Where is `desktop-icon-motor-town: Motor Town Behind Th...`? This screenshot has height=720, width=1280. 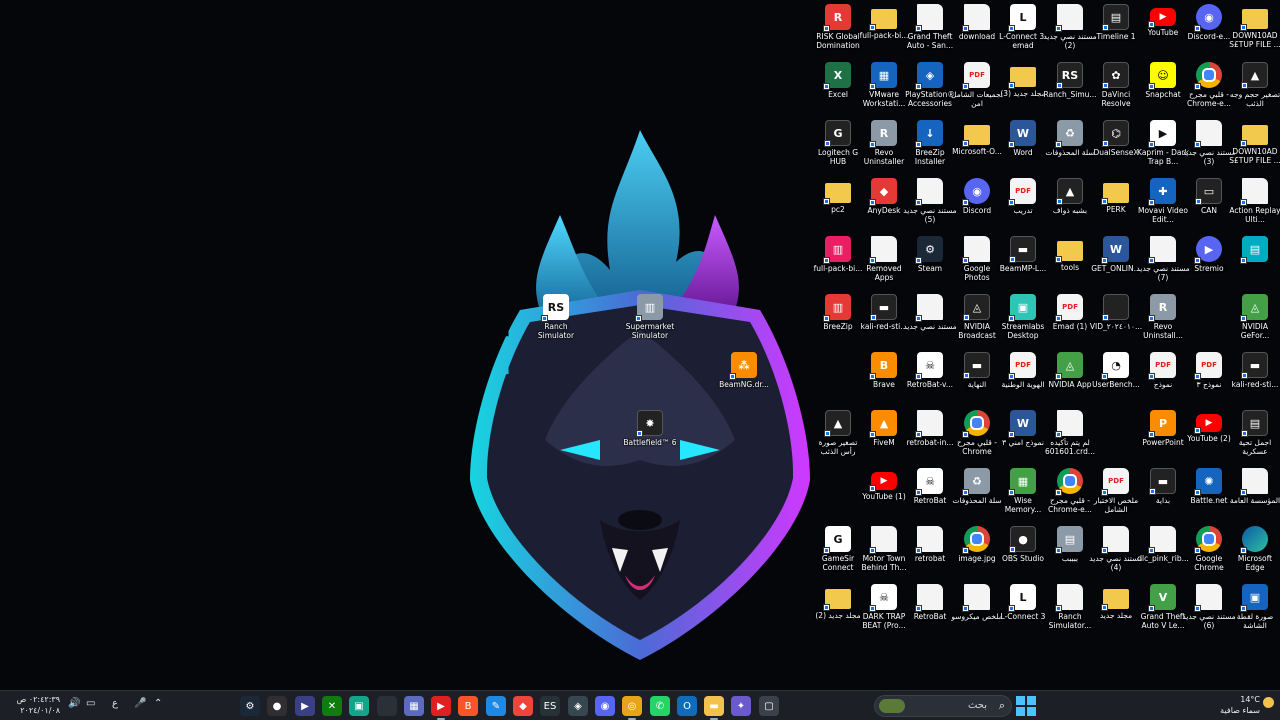
desktop-icon-motor-town: Motor Town Behind Th... is located at coordinates (884, 549).